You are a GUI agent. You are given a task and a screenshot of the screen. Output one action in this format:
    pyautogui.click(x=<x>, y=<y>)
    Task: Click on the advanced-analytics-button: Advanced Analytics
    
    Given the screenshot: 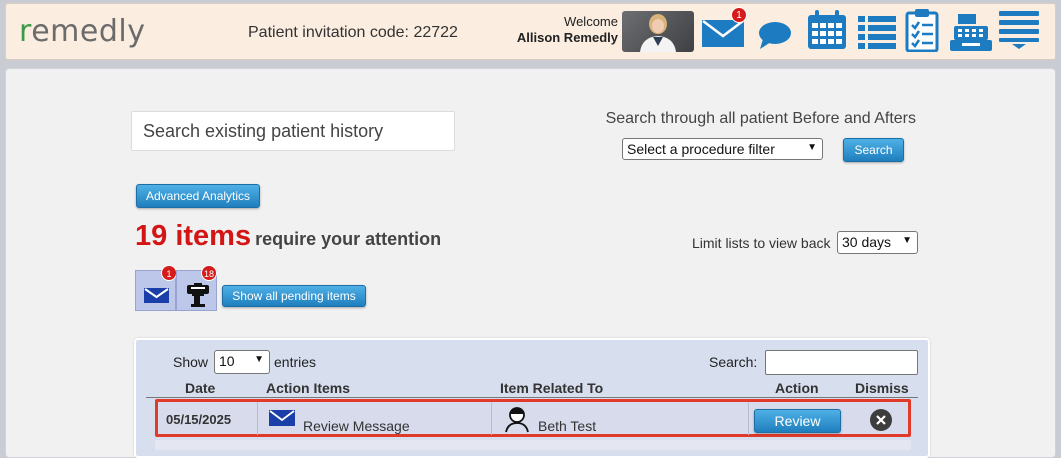 What is the action you would take?
    pyautogui.click(x=198, y=196)
    